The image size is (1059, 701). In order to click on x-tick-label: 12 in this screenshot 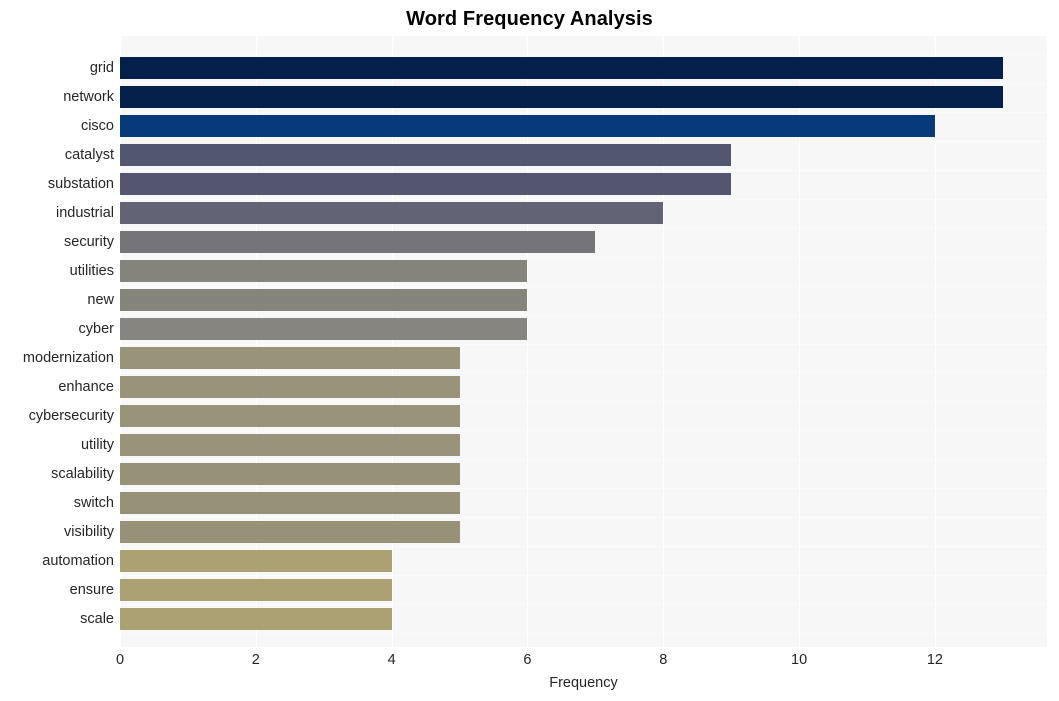, I will do `click(935, 660)`.